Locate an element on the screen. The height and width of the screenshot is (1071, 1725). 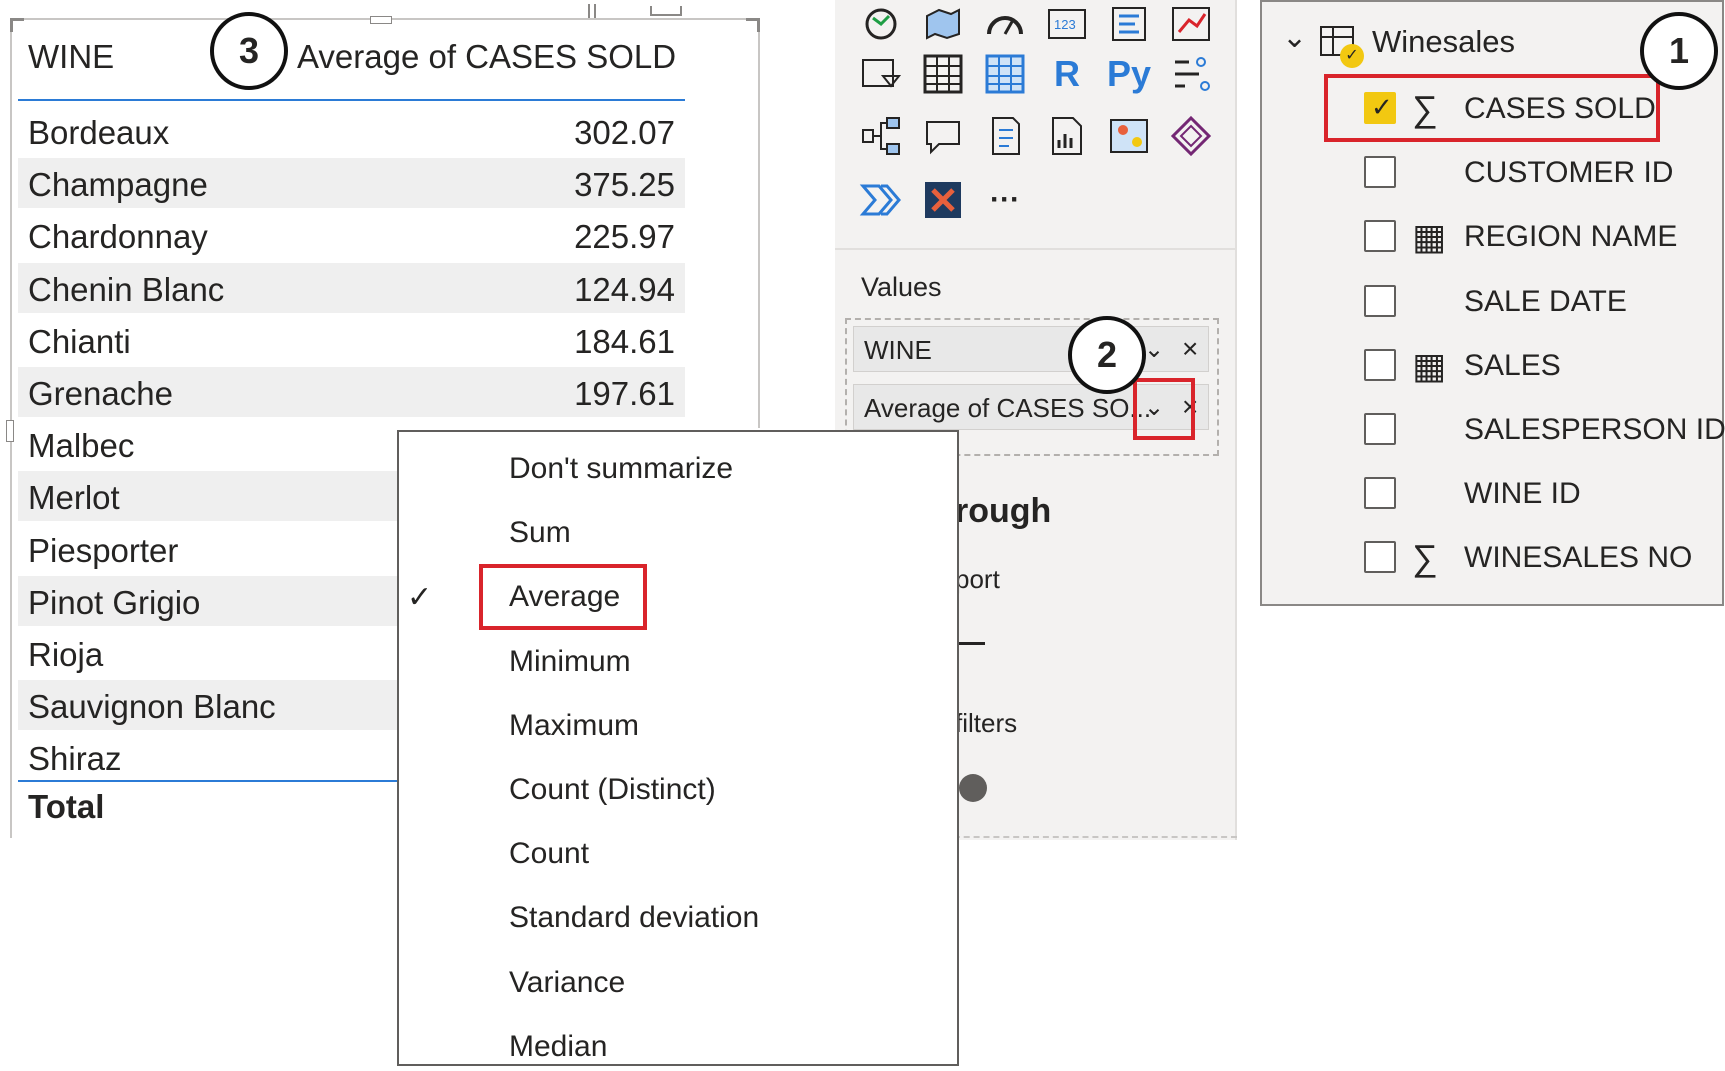
wine-cell: Sauvignon Blanc is located at coordinates (152, 707).